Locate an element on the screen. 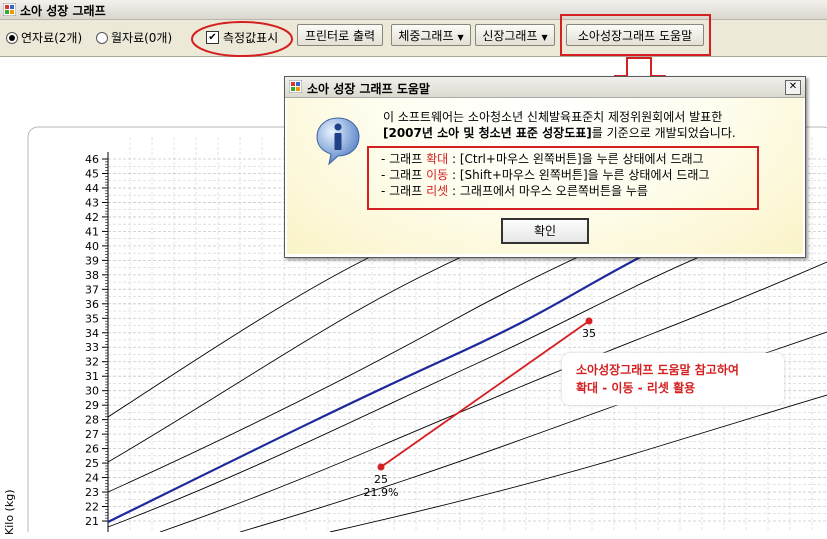  help-row-rest: : [Ctrl+마우스 왼쪽버튼]을 누른 상태에서 드래그 is located at coordinates (576, 159).